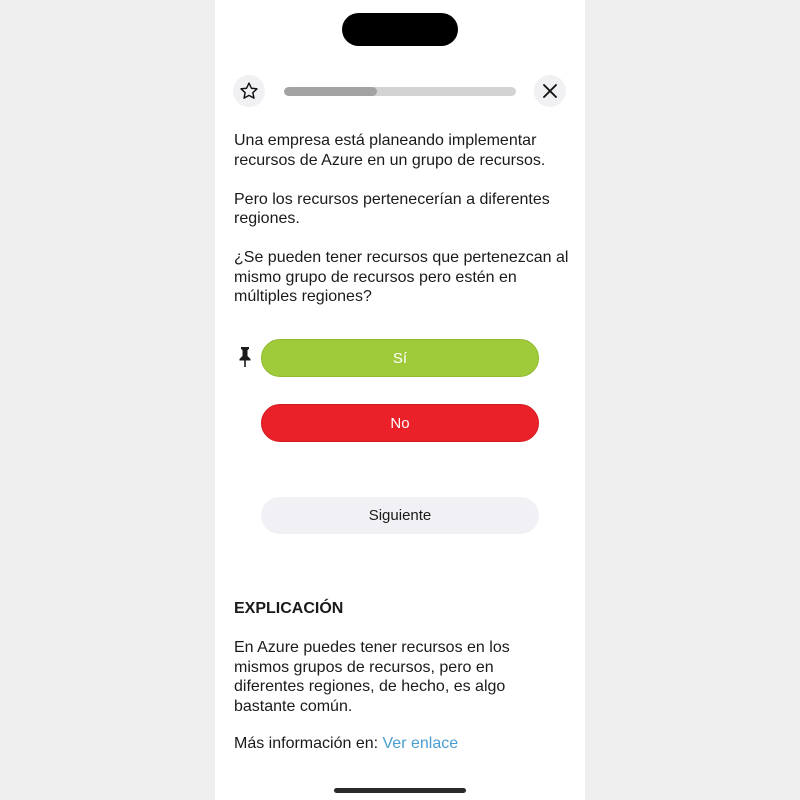  What do you see at coordinates (245, 357) in the screenshot?
I see `pin-icon` at bounding box center [245, 357].